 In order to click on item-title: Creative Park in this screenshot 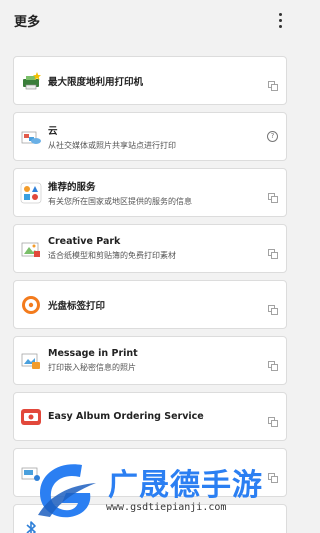, I will do `click(84, 241)`.